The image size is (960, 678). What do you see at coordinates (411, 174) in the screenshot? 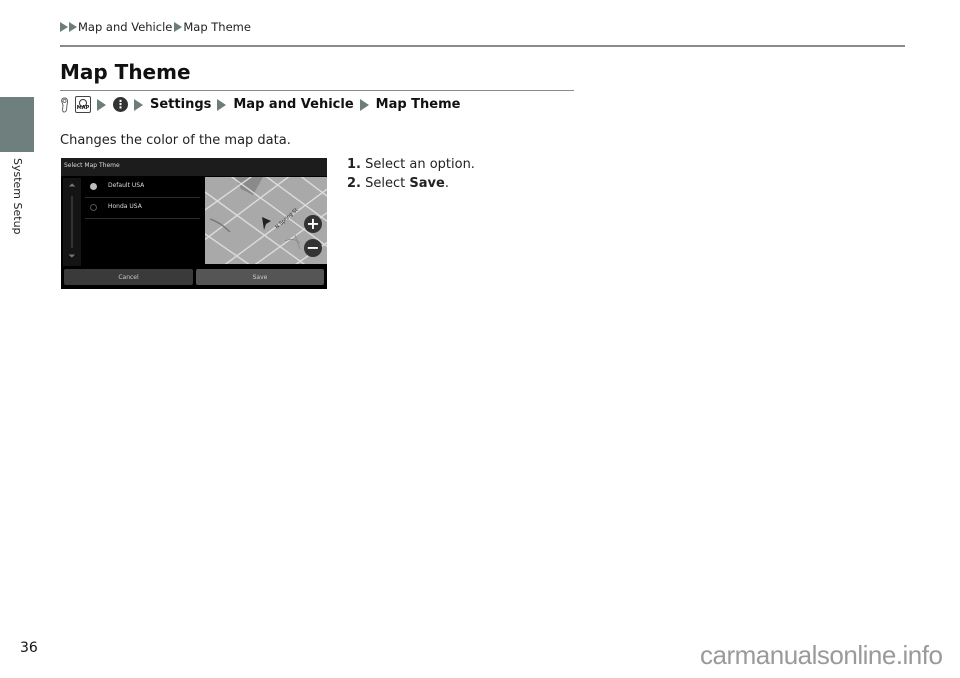
I see `instructions: 1. Select an option. 2. Select Save.` at bounding box center [411, 174].